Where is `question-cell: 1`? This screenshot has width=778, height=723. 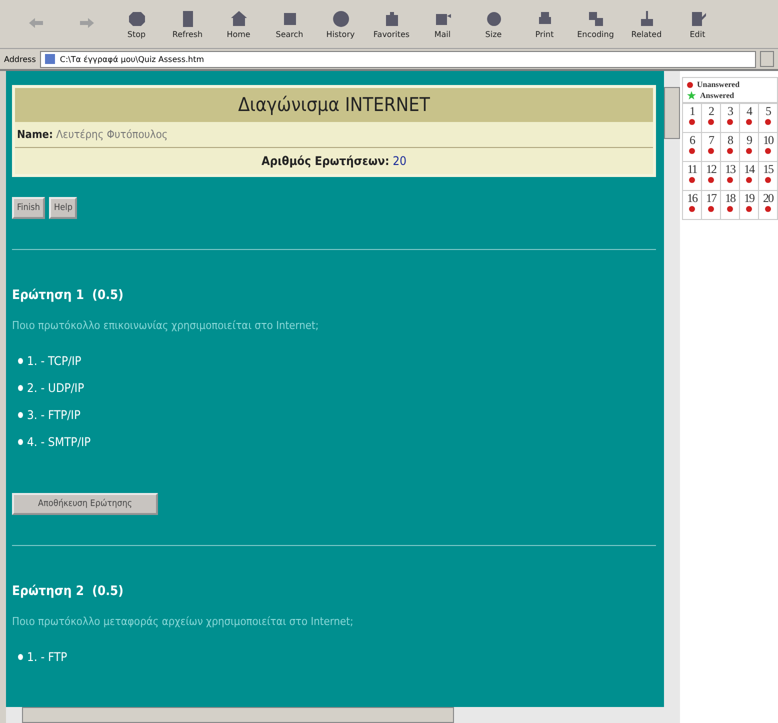
question-cell: 1 is located at coordinates (692, 118).